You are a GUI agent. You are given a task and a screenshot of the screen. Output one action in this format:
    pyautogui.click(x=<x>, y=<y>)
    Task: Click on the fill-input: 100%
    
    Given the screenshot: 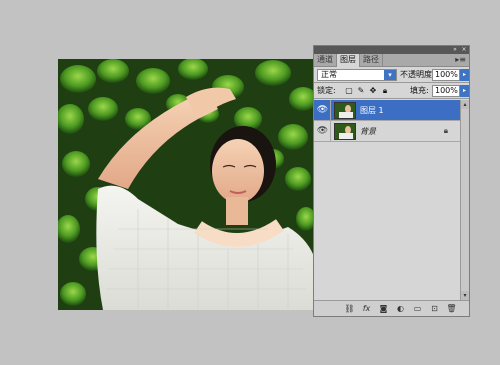 What is the action you would take?
    pyautogui.click(x=446, y=91)
    